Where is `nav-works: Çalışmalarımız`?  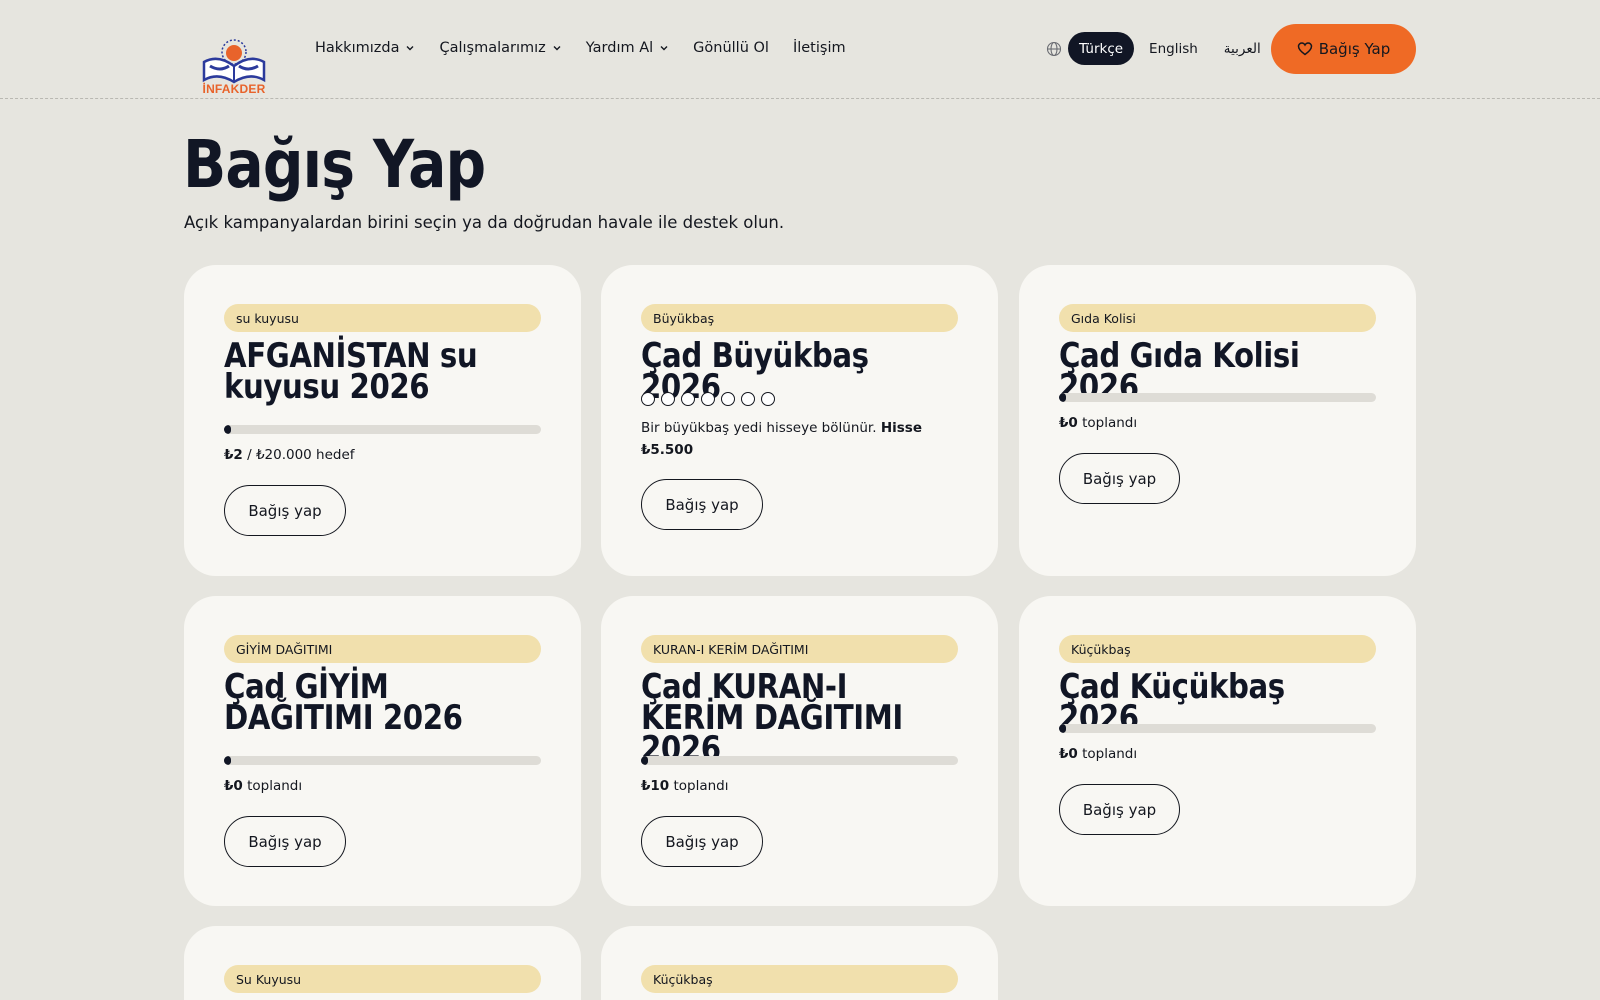
nav-works: Çalışmalarımız is located at coordinates (500, 48).